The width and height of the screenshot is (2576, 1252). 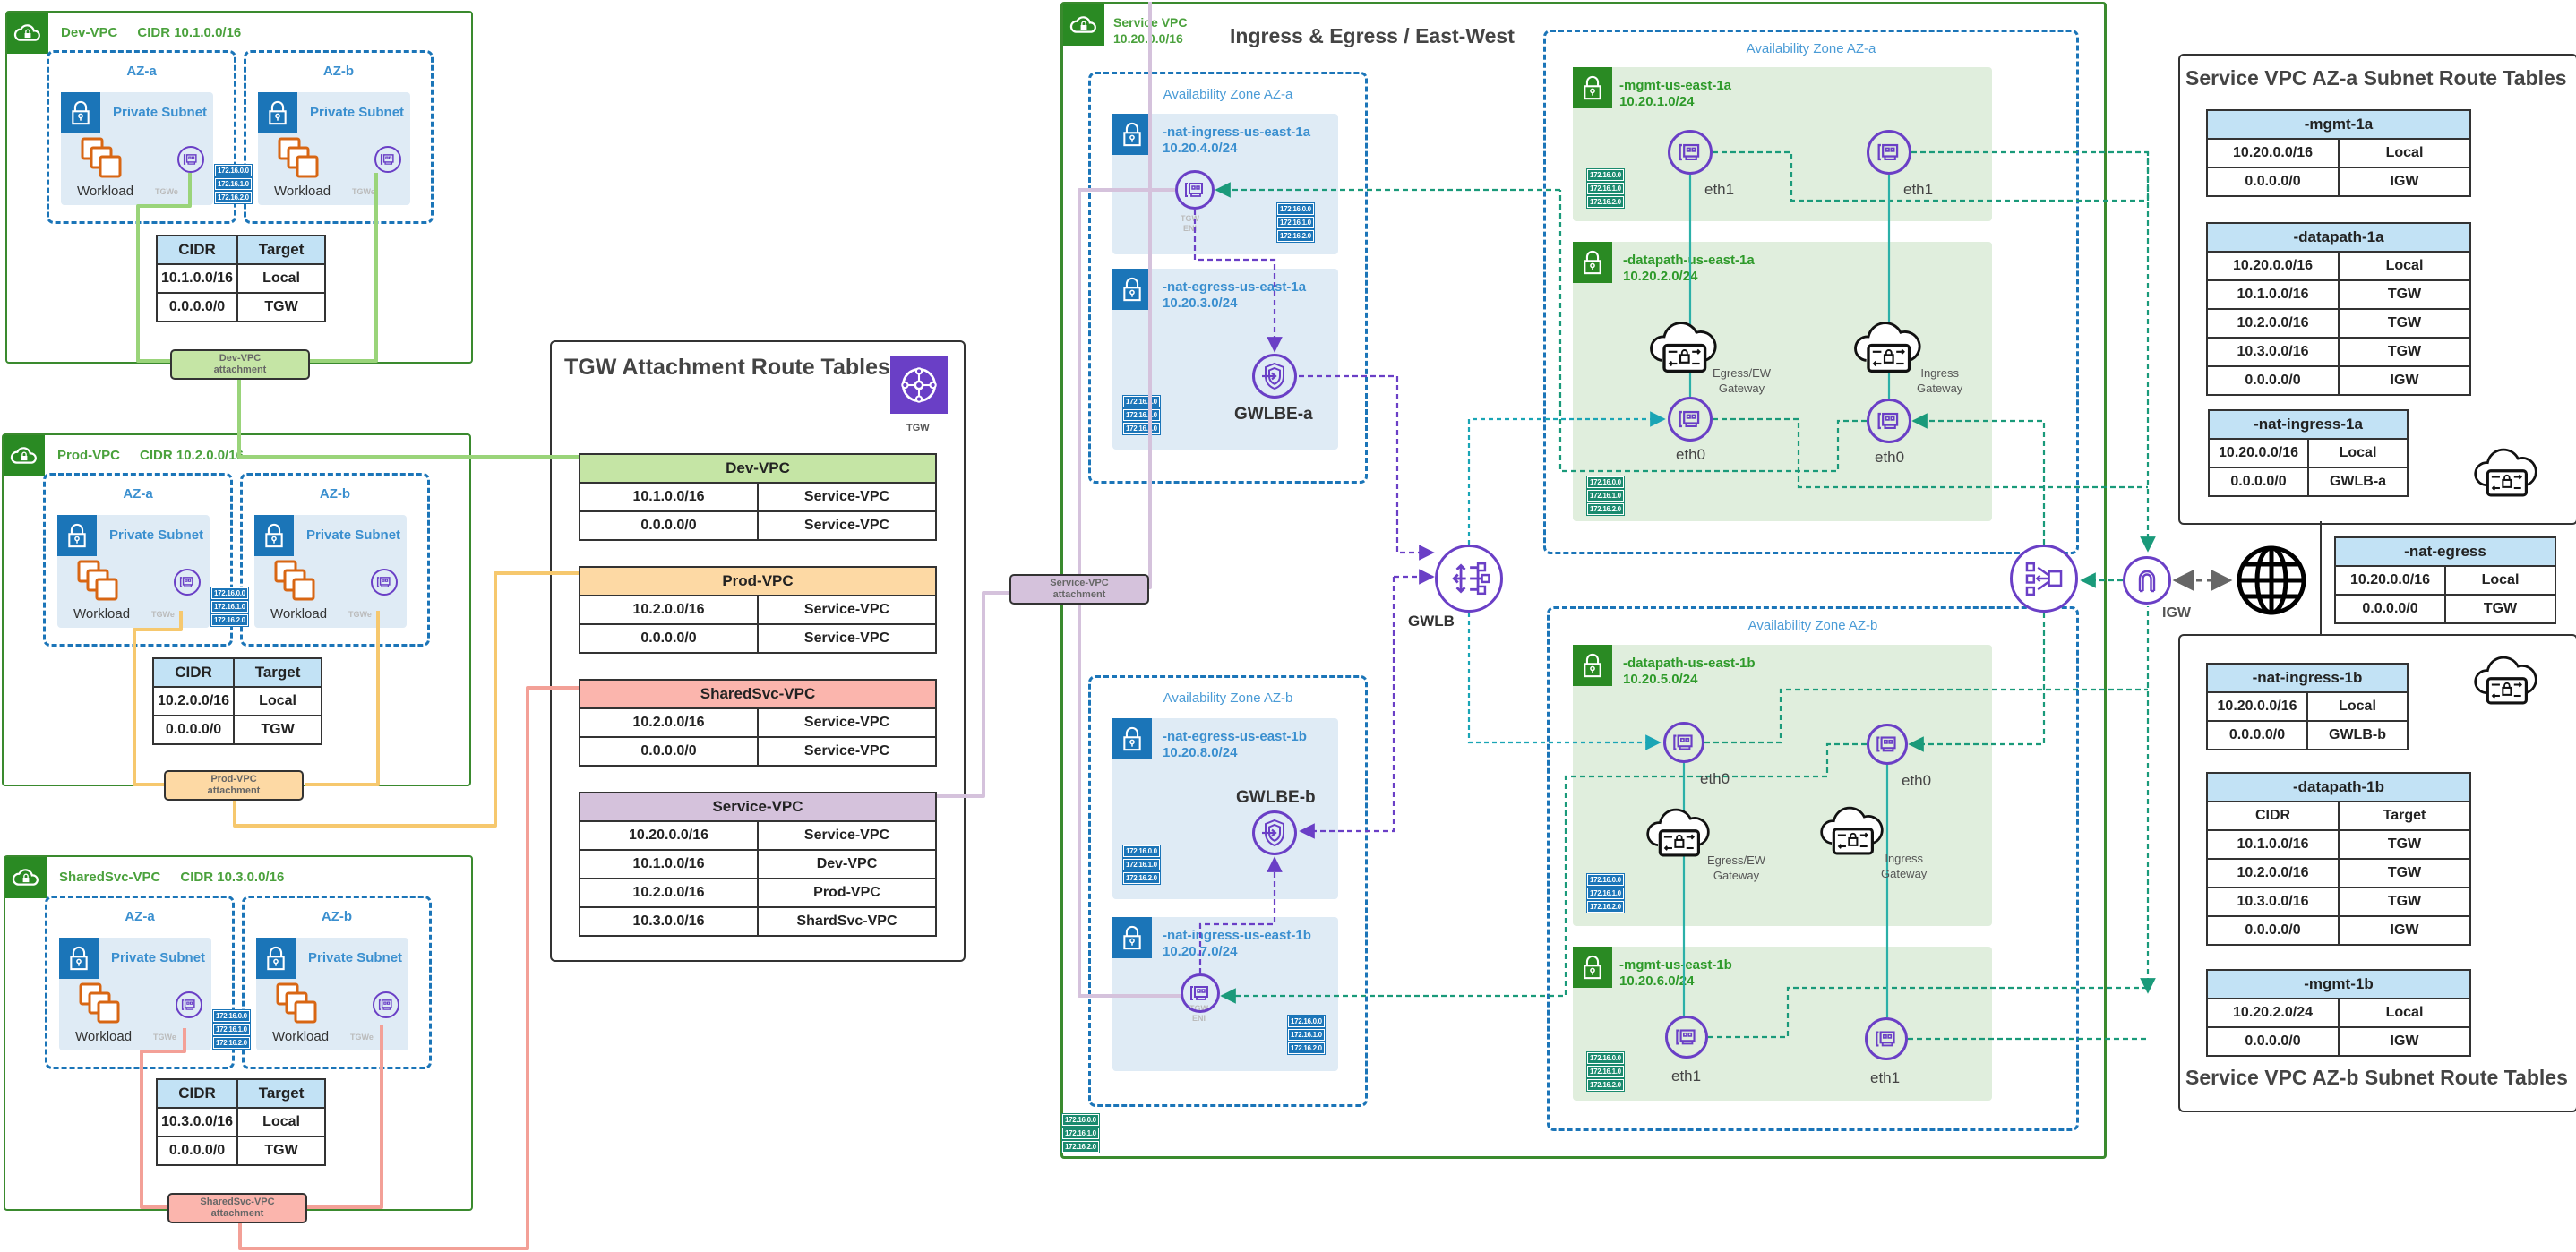 I want to click on table-title: -mgmt-1b, so click(x=2338, y=984).